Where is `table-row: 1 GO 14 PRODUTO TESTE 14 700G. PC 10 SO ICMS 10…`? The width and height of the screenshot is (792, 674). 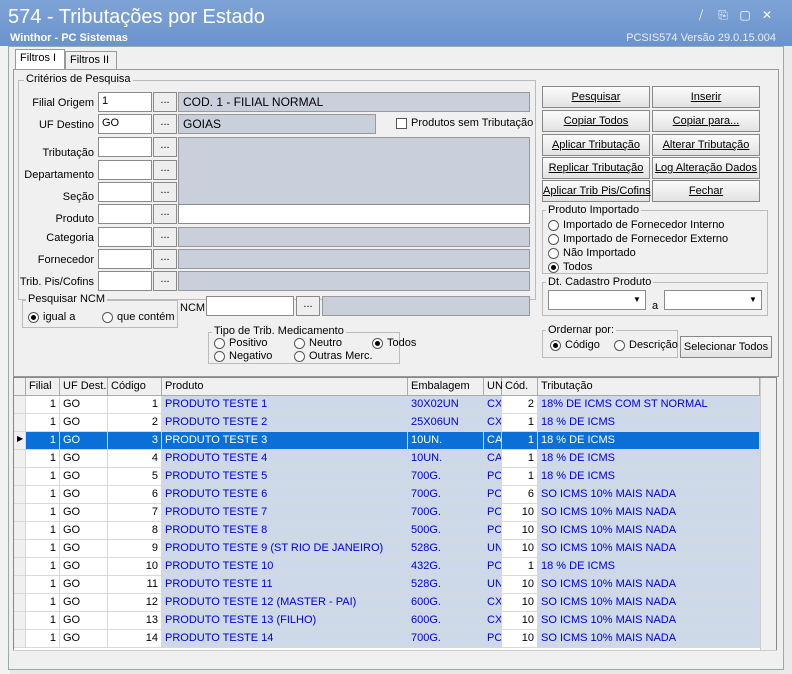 table-row: 1 GO 14 PRODUTO TESTE 14 700G. PC 10 SO ICMS 10… is located at coordinates (387, 639).